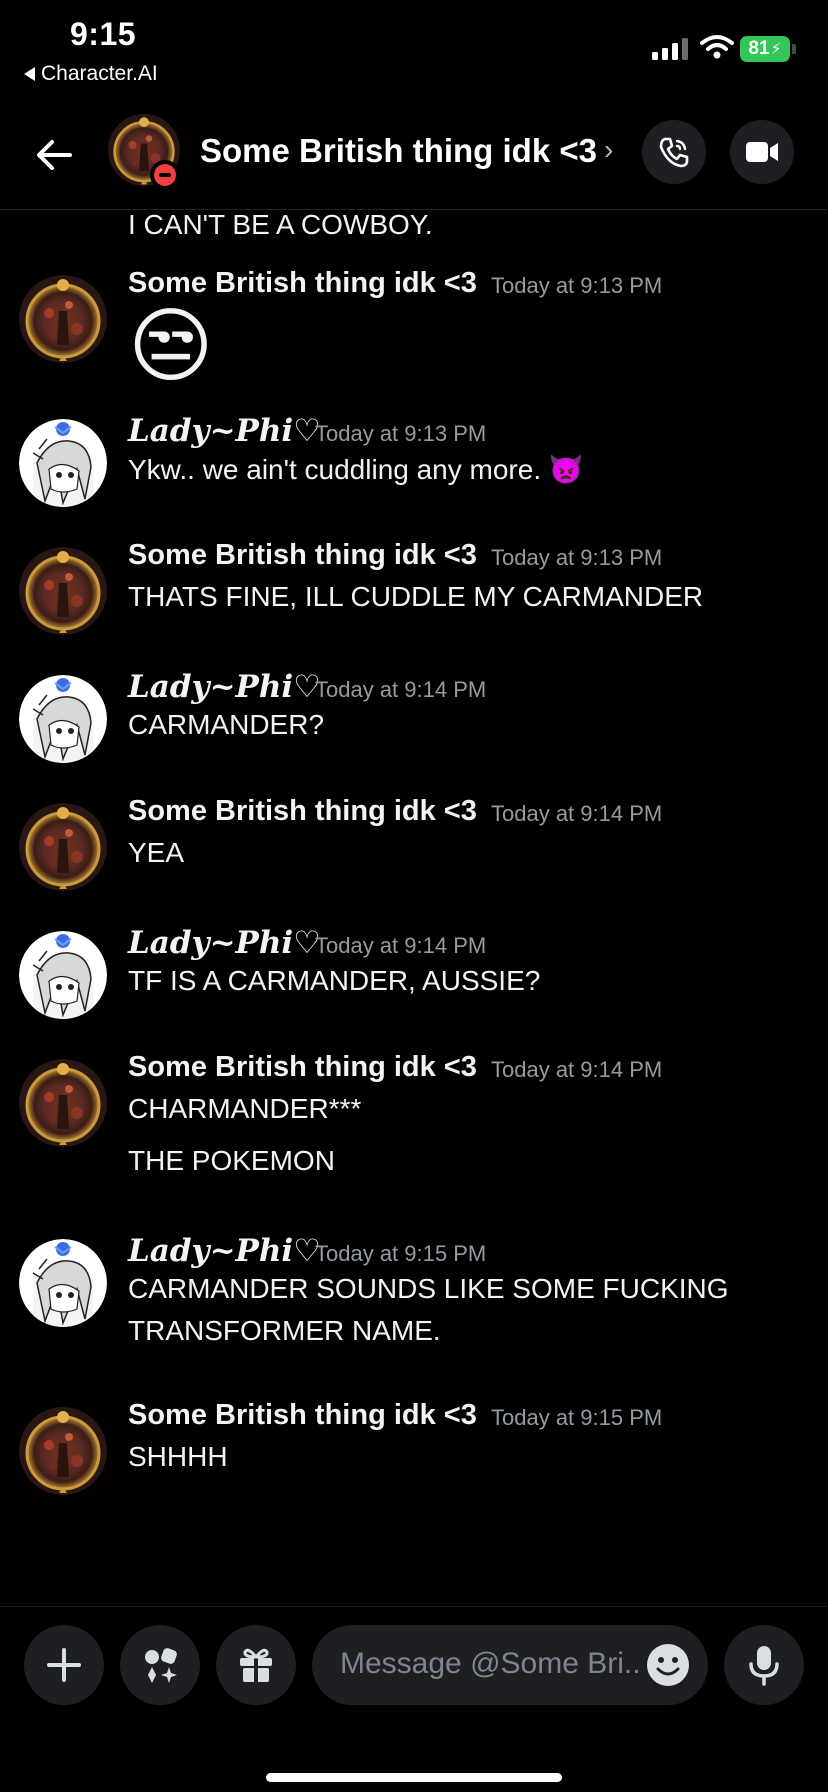 Image resolution: width=828 pixels, height=1792 pixels. I want to click on apps-button, so click(160, 1665).